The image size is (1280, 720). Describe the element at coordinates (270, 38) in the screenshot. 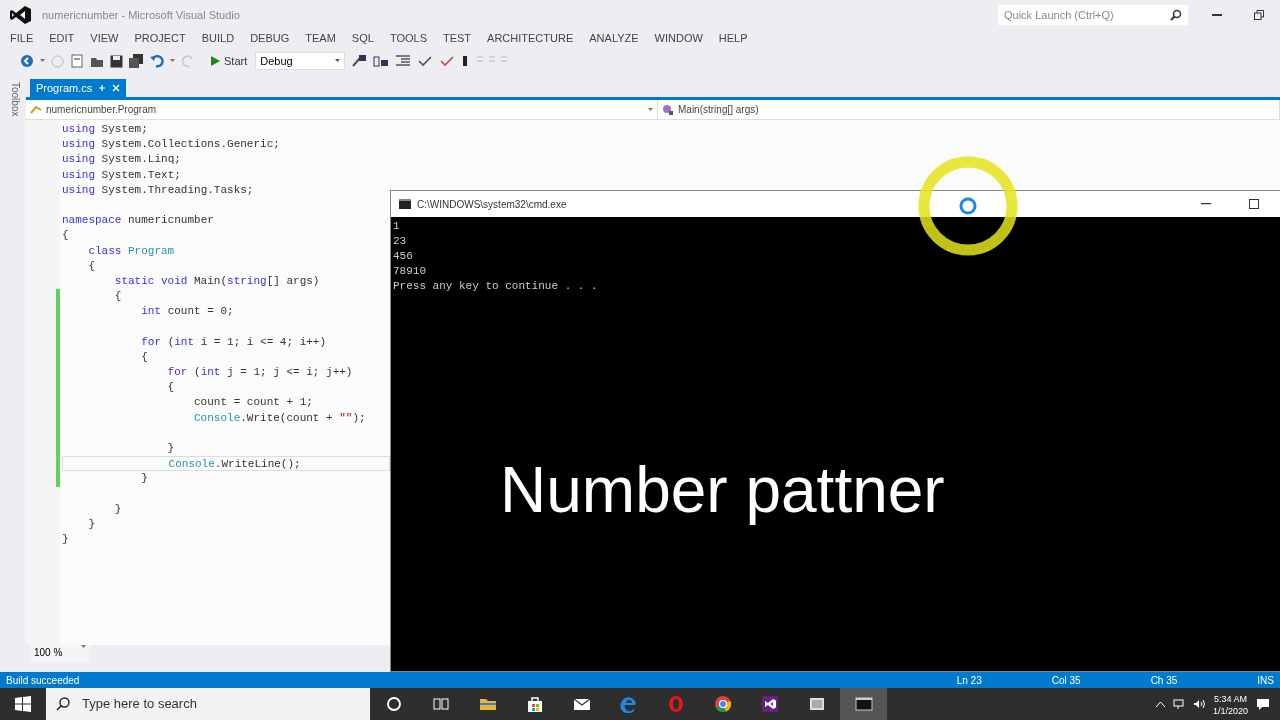

I see `menu-item: DEBUG` at that location.